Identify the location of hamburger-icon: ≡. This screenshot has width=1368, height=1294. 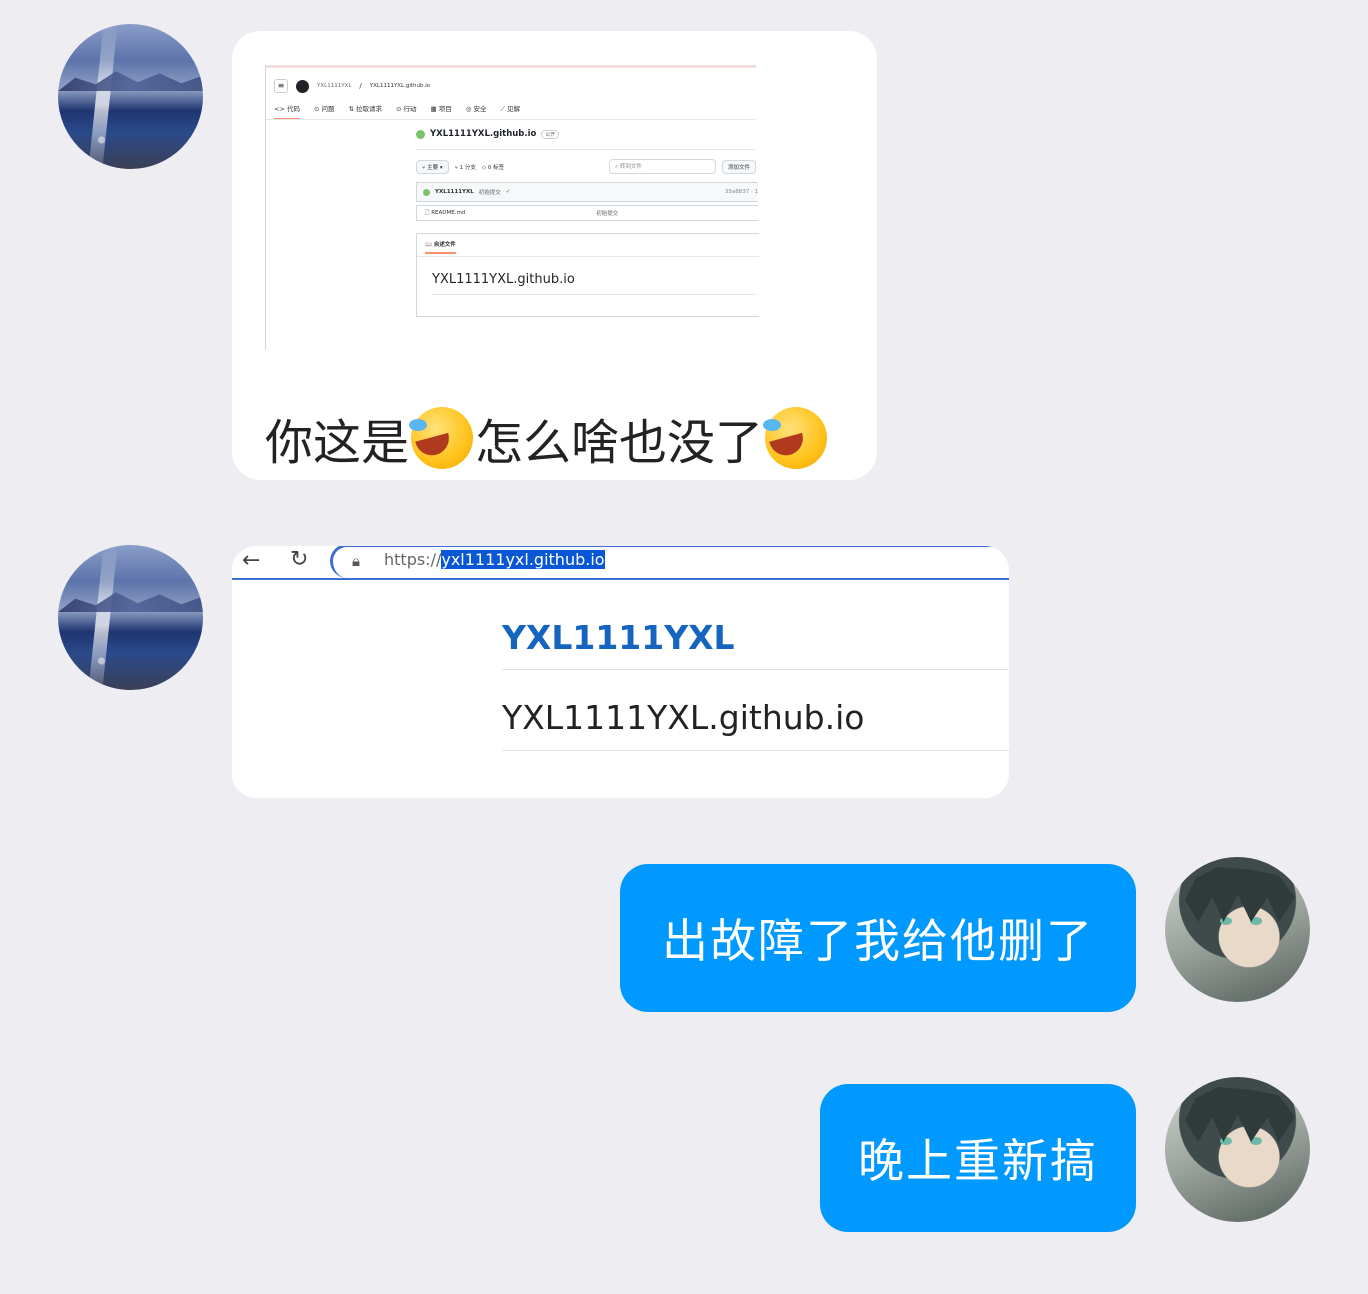
(281, 86).